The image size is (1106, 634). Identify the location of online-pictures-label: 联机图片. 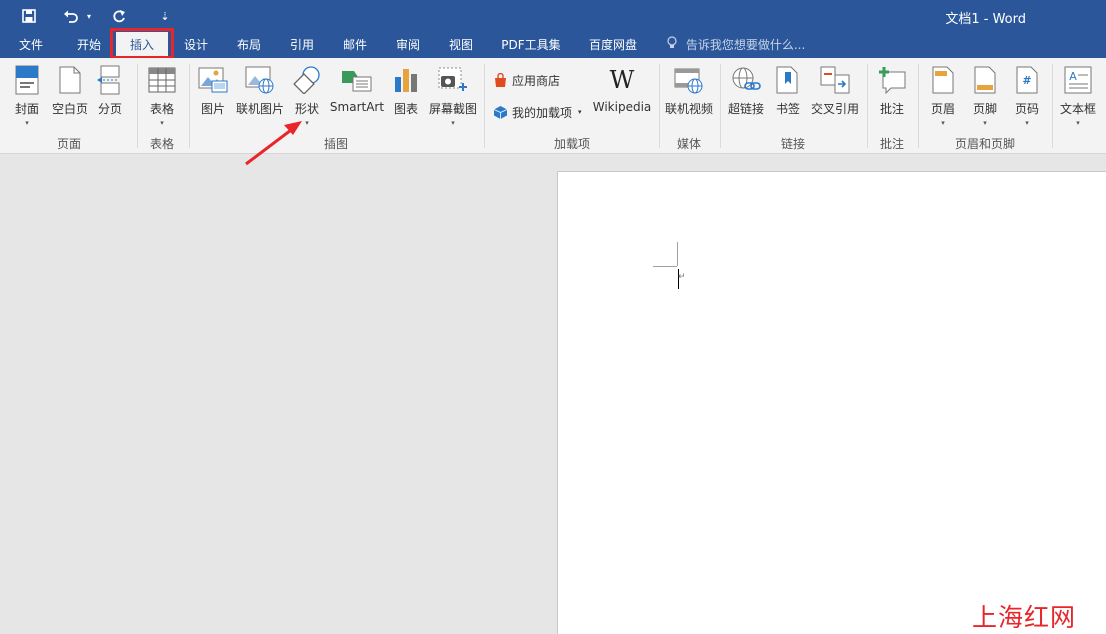
(259, 109).